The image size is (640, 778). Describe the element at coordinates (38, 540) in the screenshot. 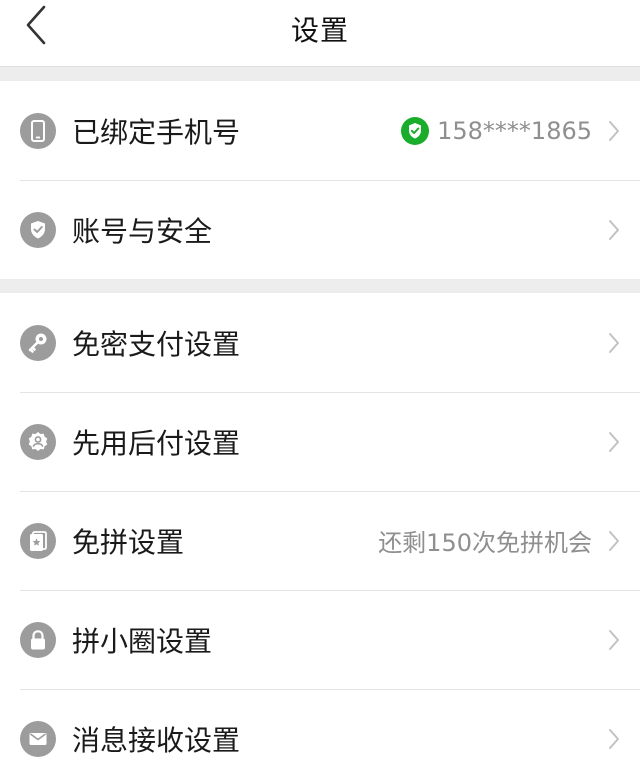

I see `card-star-icon` at that location.